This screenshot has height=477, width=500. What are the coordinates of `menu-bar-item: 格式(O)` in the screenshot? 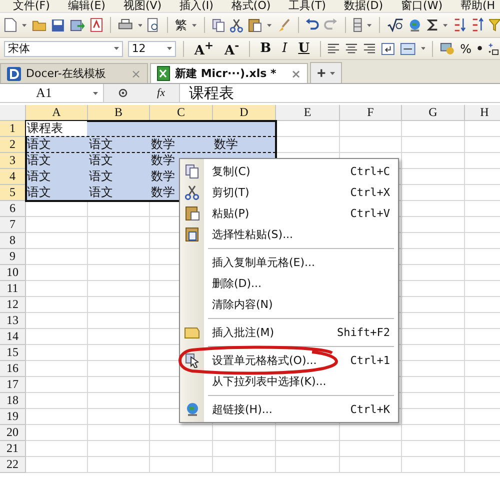 It's located at (251, 6).